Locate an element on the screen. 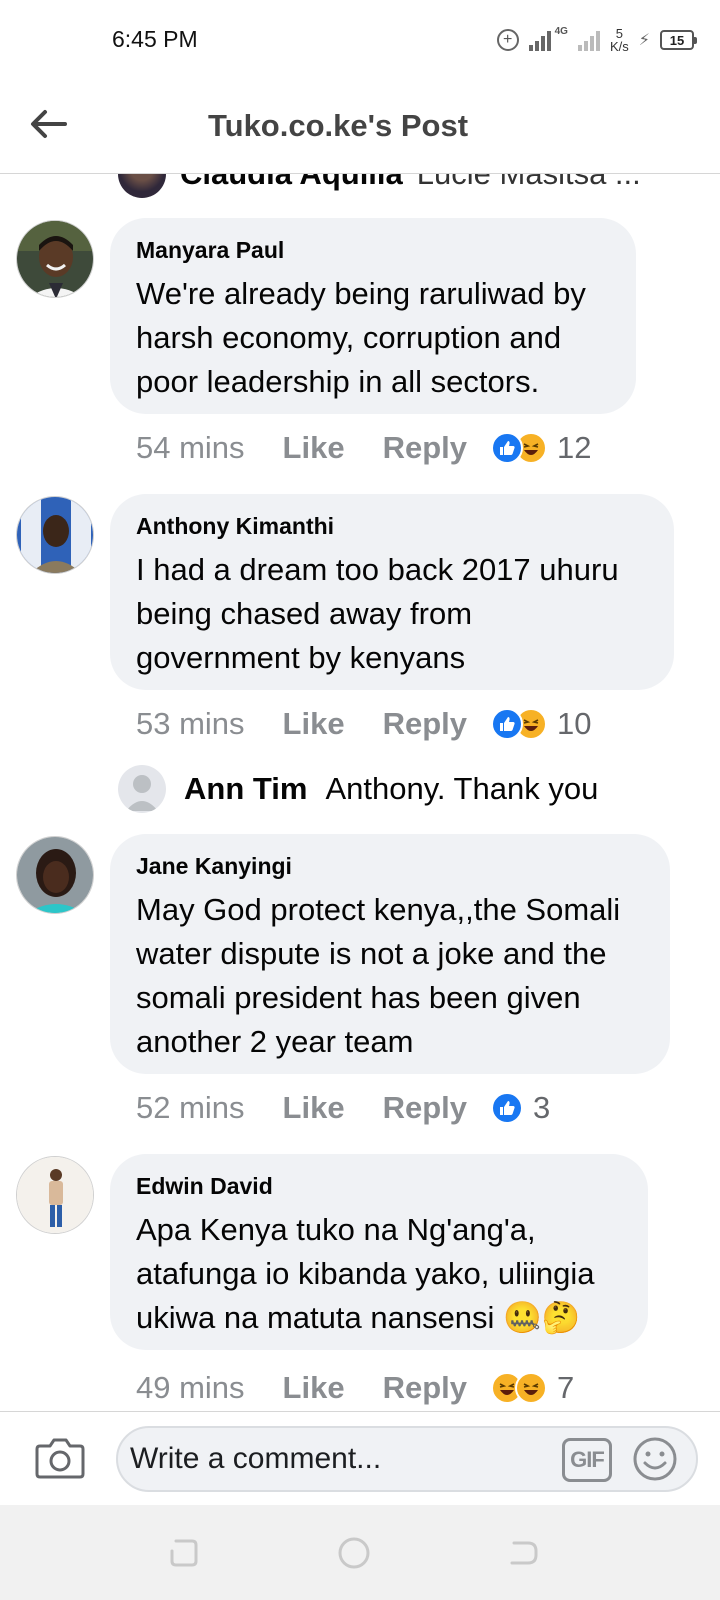 This screenshot has width=720, height=1600. comment-time: 53 mins is located at coordinates (190, 724).